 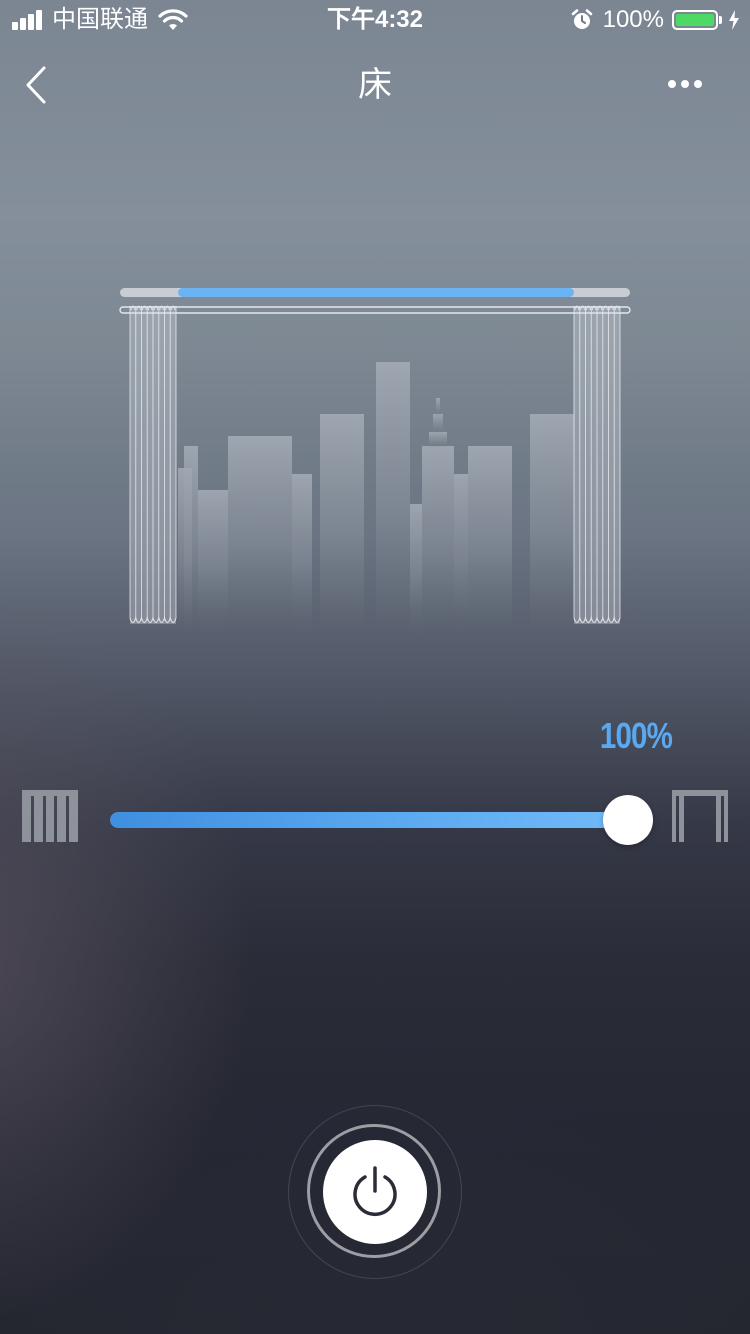 What do you see at coordinates (153, 464) in the screenshot?
I see `left-curtain` at bounding box center [153, 464].